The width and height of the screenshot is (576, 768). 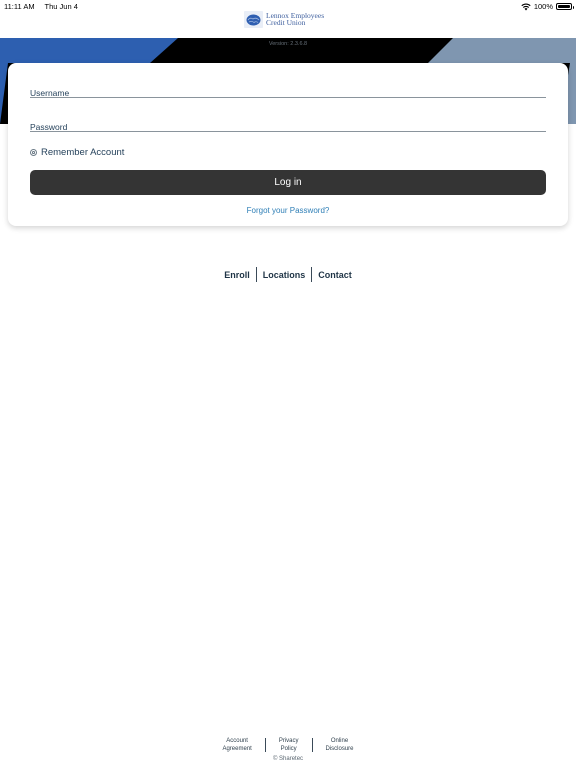 What do you see at coordinates (288, 182) in the screenshot?
I see `login-button: Log in` at bounding box center [288, 182].